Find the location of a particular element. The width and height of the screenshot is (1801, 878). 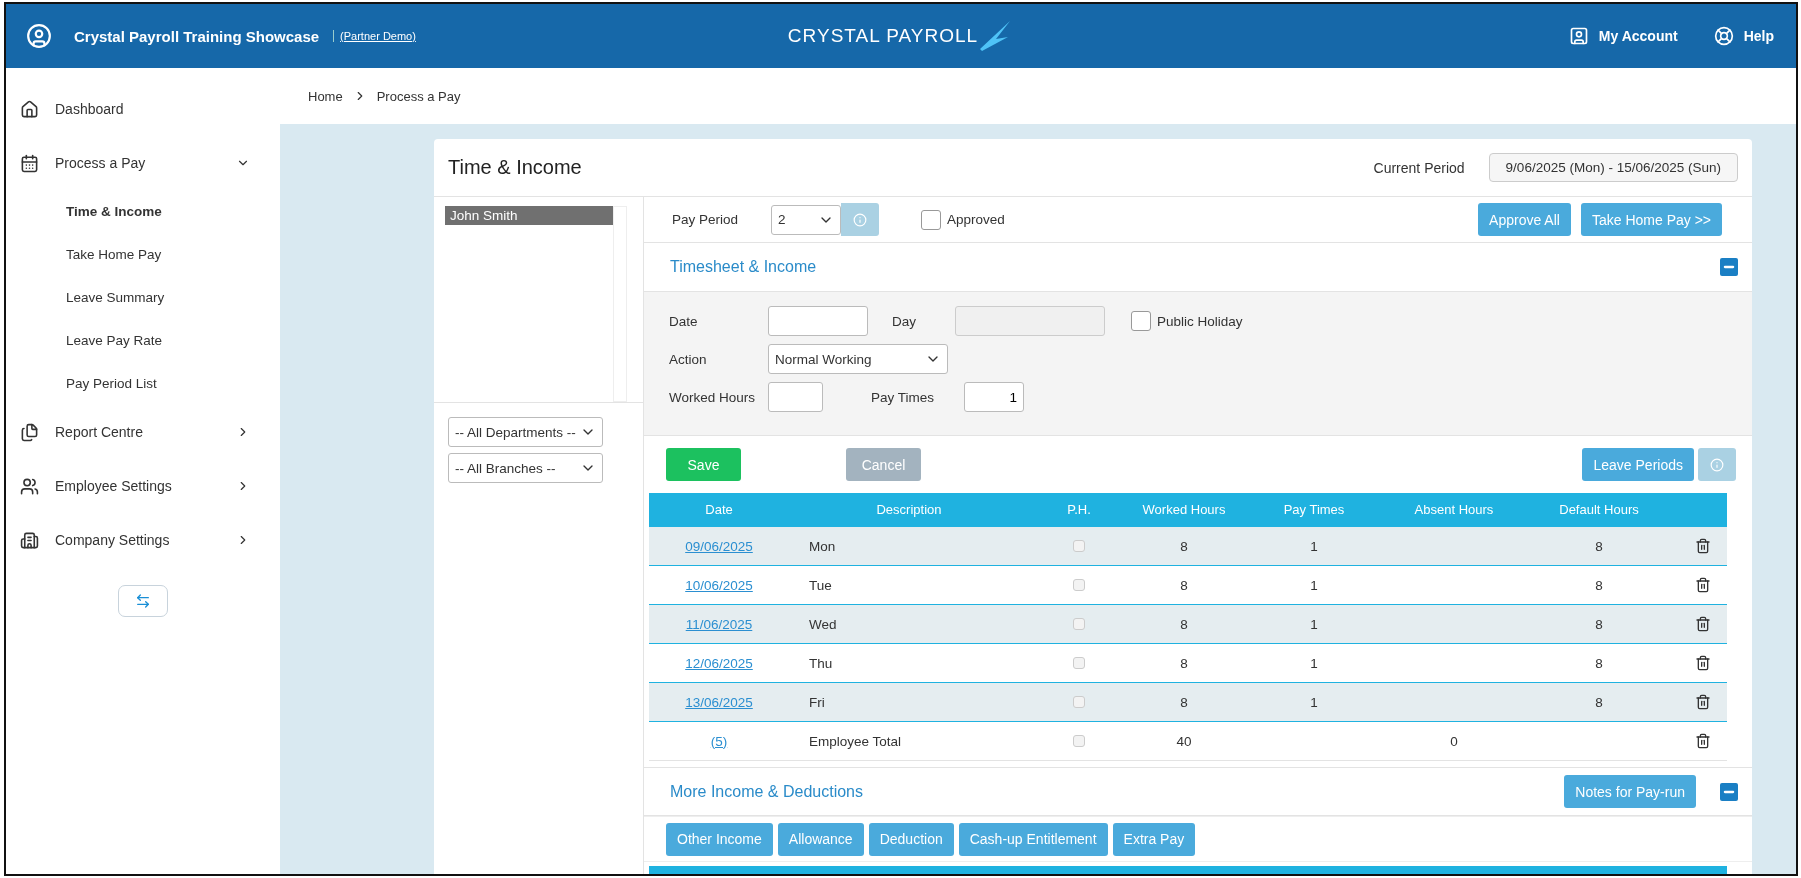

current-period-field: 9/06/2025 (Mon) - 15/06/2025 (Sun) is located at coordinates (1613, 167).